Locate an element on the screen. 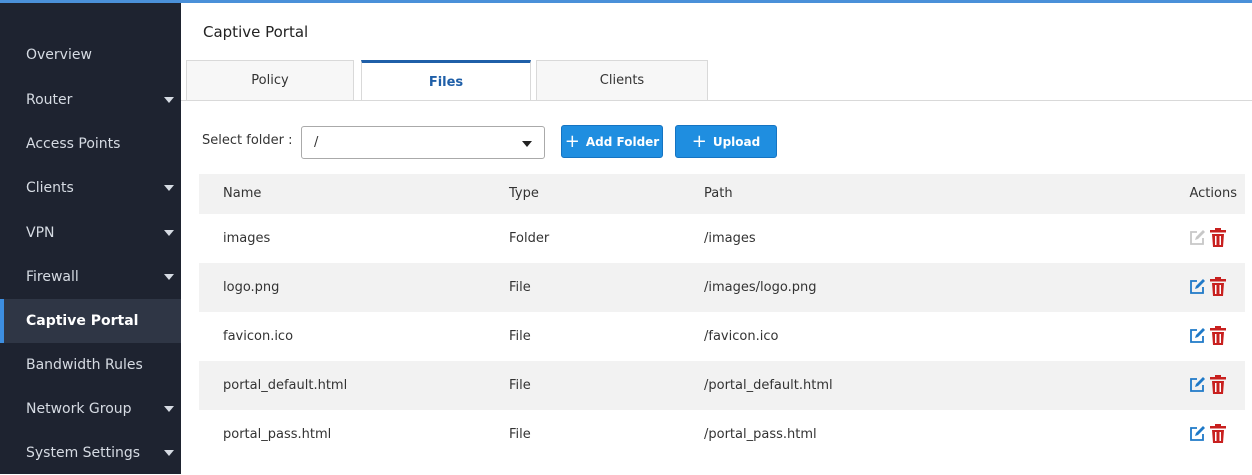  table-row: favicon.ico File /favicon.ico is located at coordinates (722, 336).